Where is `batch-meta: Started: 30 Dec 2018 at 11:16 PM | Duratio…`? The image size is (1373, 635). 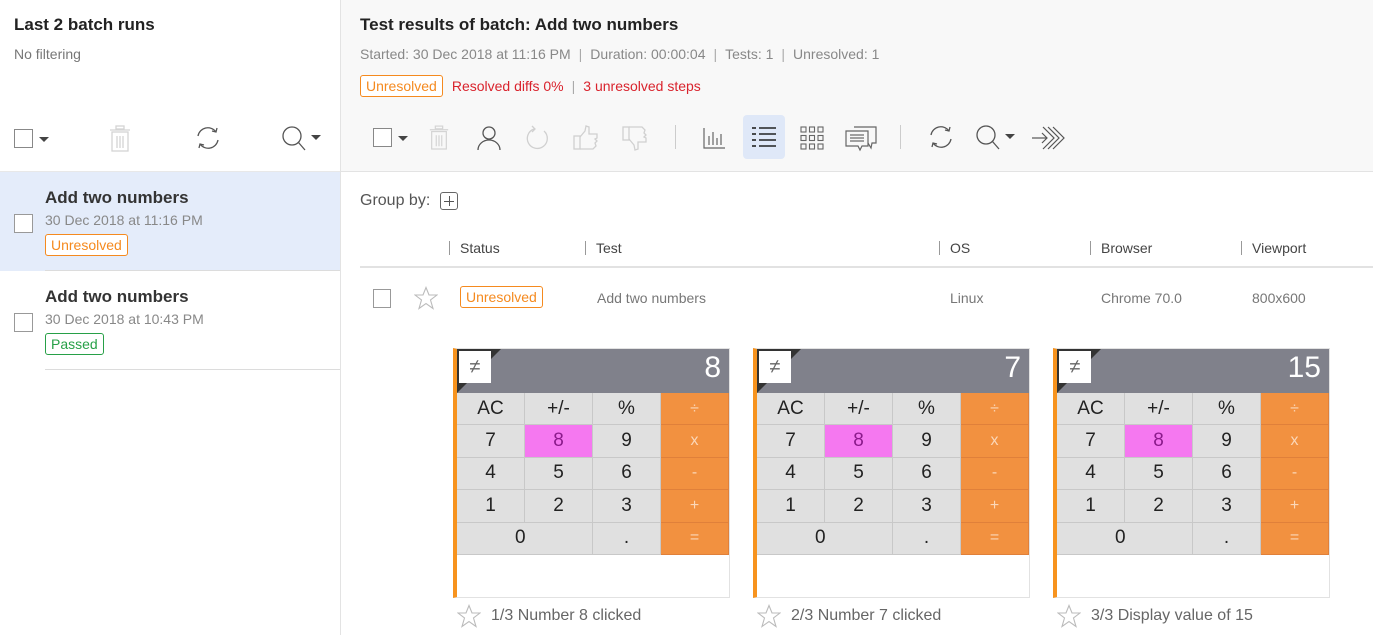 batch-meta: Started: 30 Dec 2018 at 11:16 PM | Duratio… is located at coordinates (619, 54).